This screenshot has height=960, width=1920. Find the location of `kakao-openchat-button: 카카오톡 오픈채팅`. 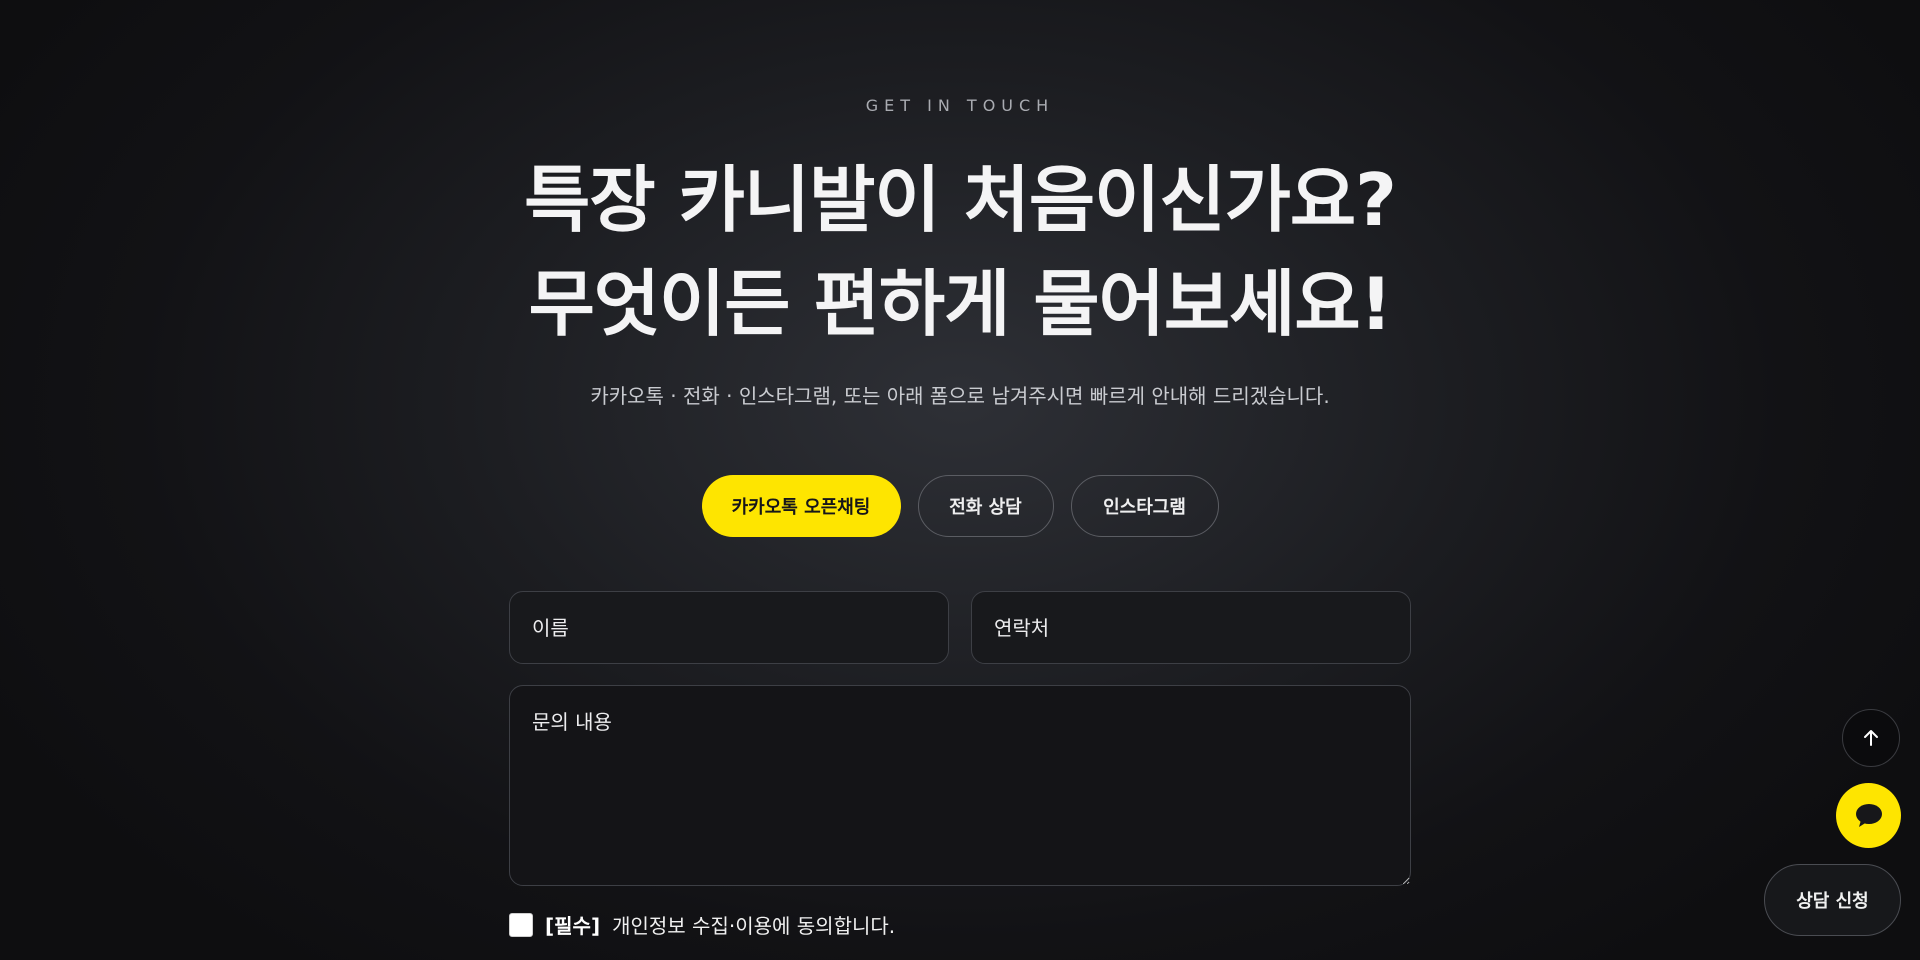

kakao-openchat-button: 카카오톡 오픈채팅 is located at coordinates (801, 506).